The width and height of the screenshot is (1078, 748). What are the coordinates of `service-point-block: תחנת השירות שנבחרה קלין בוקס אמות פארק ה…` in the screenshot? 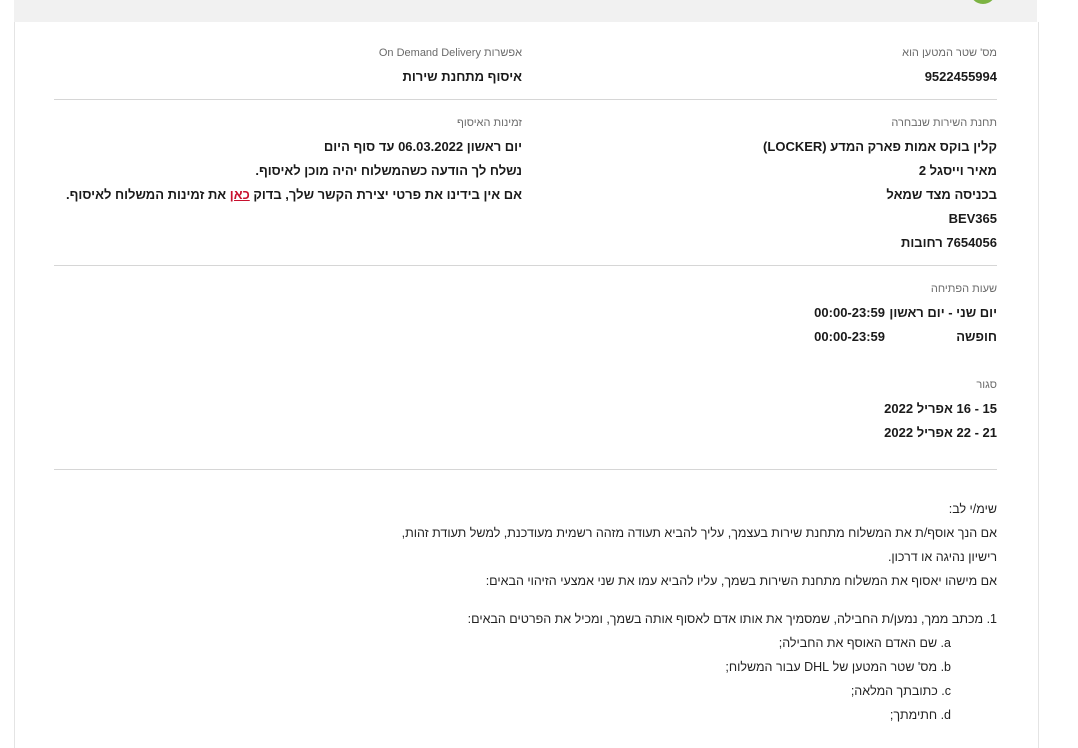 It's located at (880, 185).